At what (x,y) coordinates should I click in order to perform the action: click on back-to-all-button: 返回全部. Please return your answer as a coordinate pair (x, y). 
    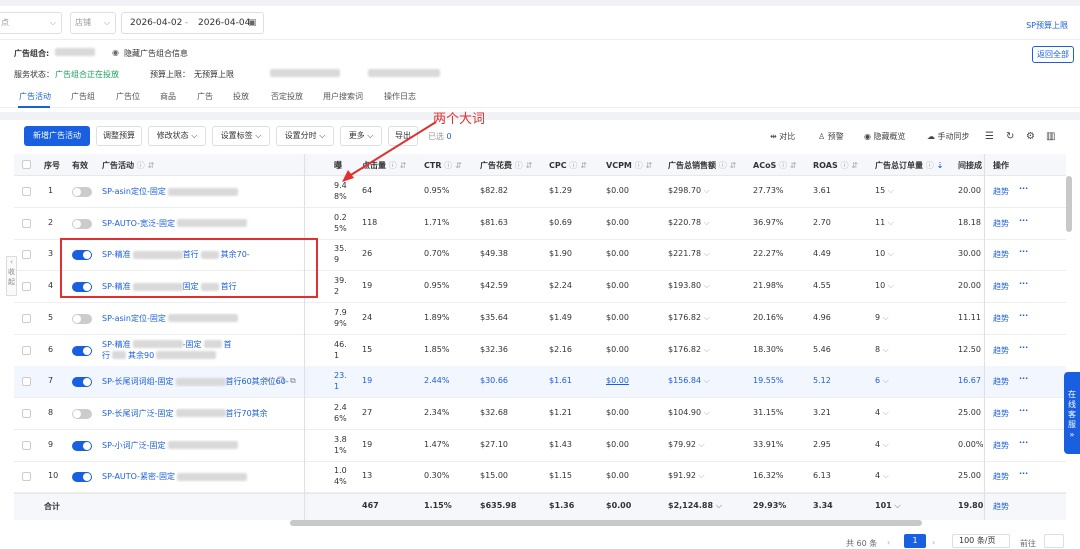
    Looking at the image, I should click on (1053, 54).